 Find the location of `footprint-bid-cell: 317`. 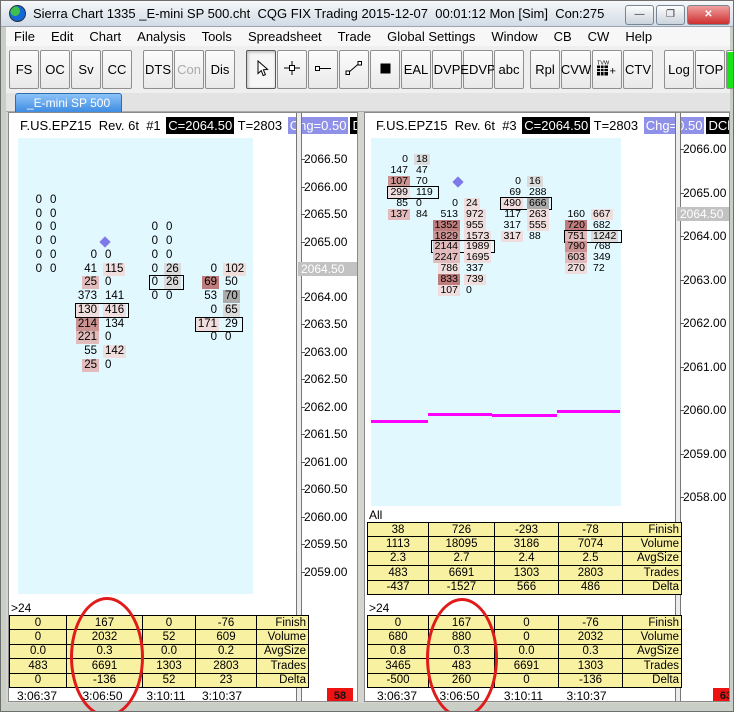

footprint-bid-cell: 317 is located at coordinates (497, 236).